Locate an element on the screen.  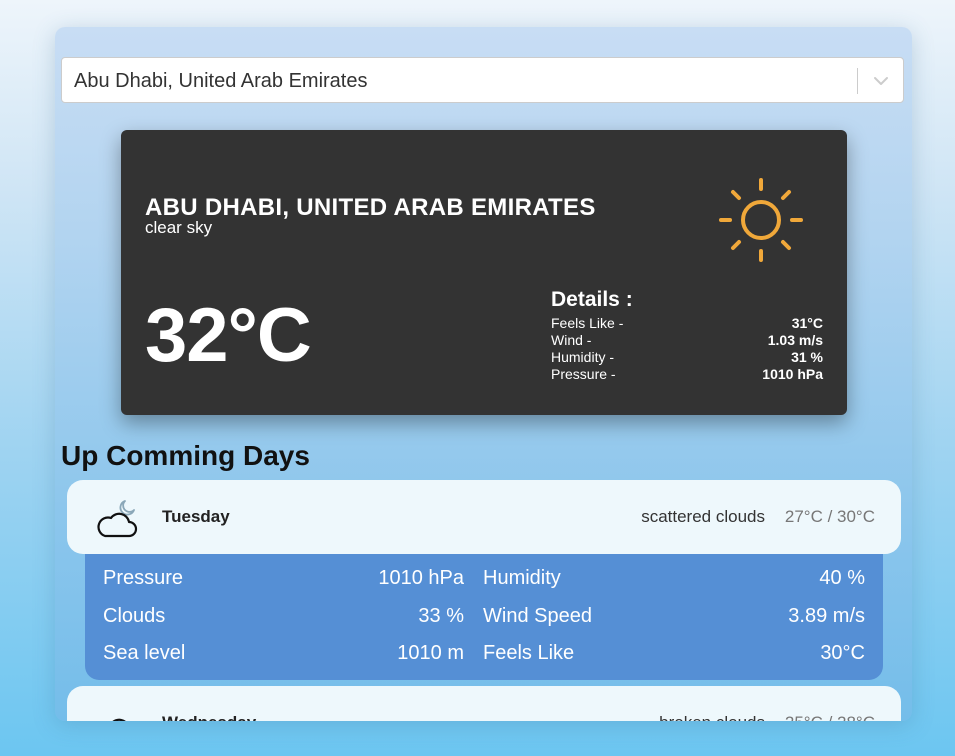
feels-like-label: Feels Like is located at coordinates (529, 653).